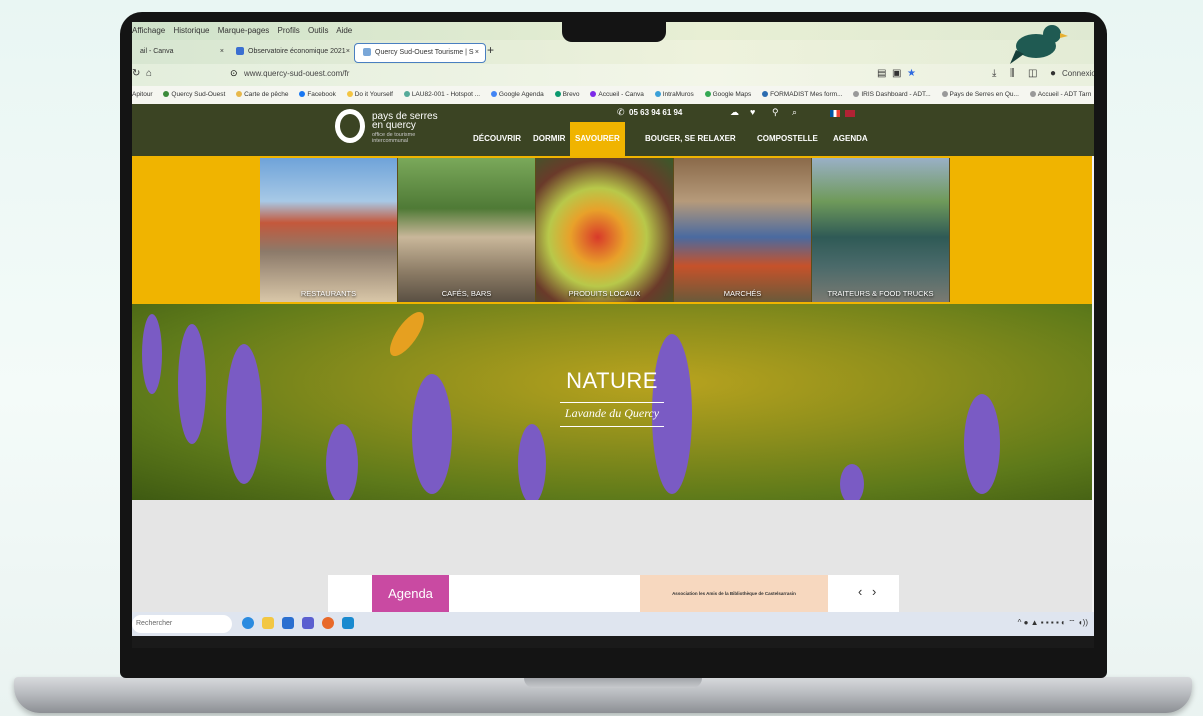 The image size is (1203, 716). What do you see at coordinates (734, 112) in the screenshot?
I see `weather-icon: ☁` at bounding box center [734, 112].